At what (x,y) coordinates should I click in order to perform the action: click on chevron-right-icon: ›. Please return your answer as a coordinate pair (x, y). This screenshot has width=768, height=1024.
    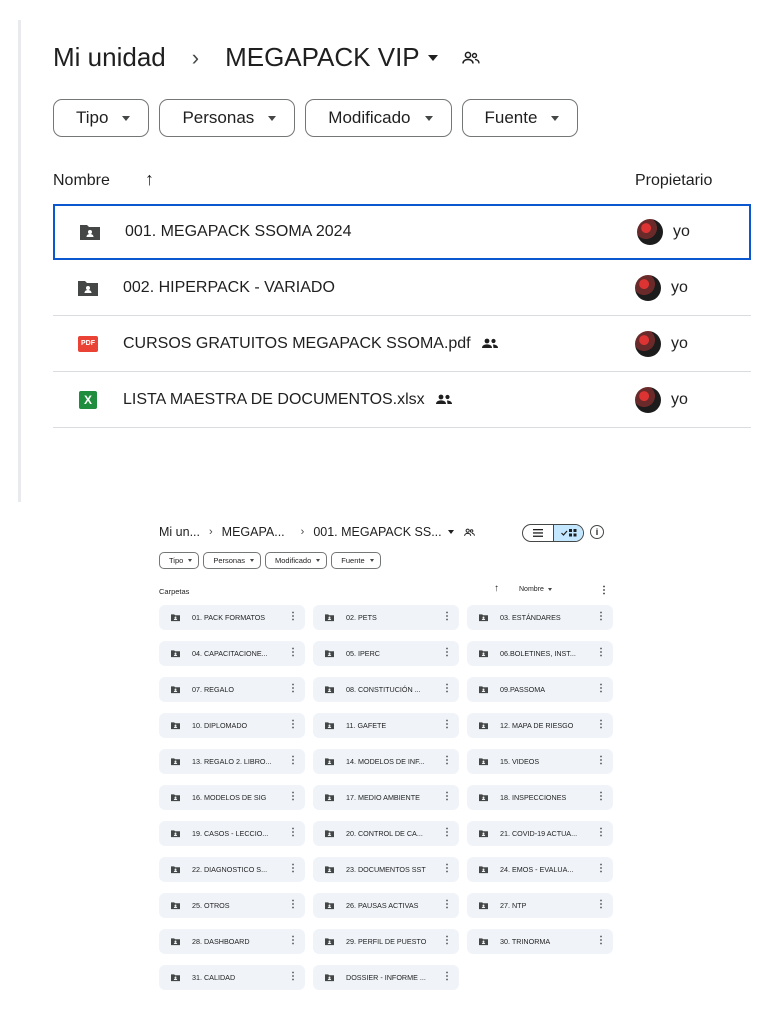
    Looking at the image, I should click on (211, 532).